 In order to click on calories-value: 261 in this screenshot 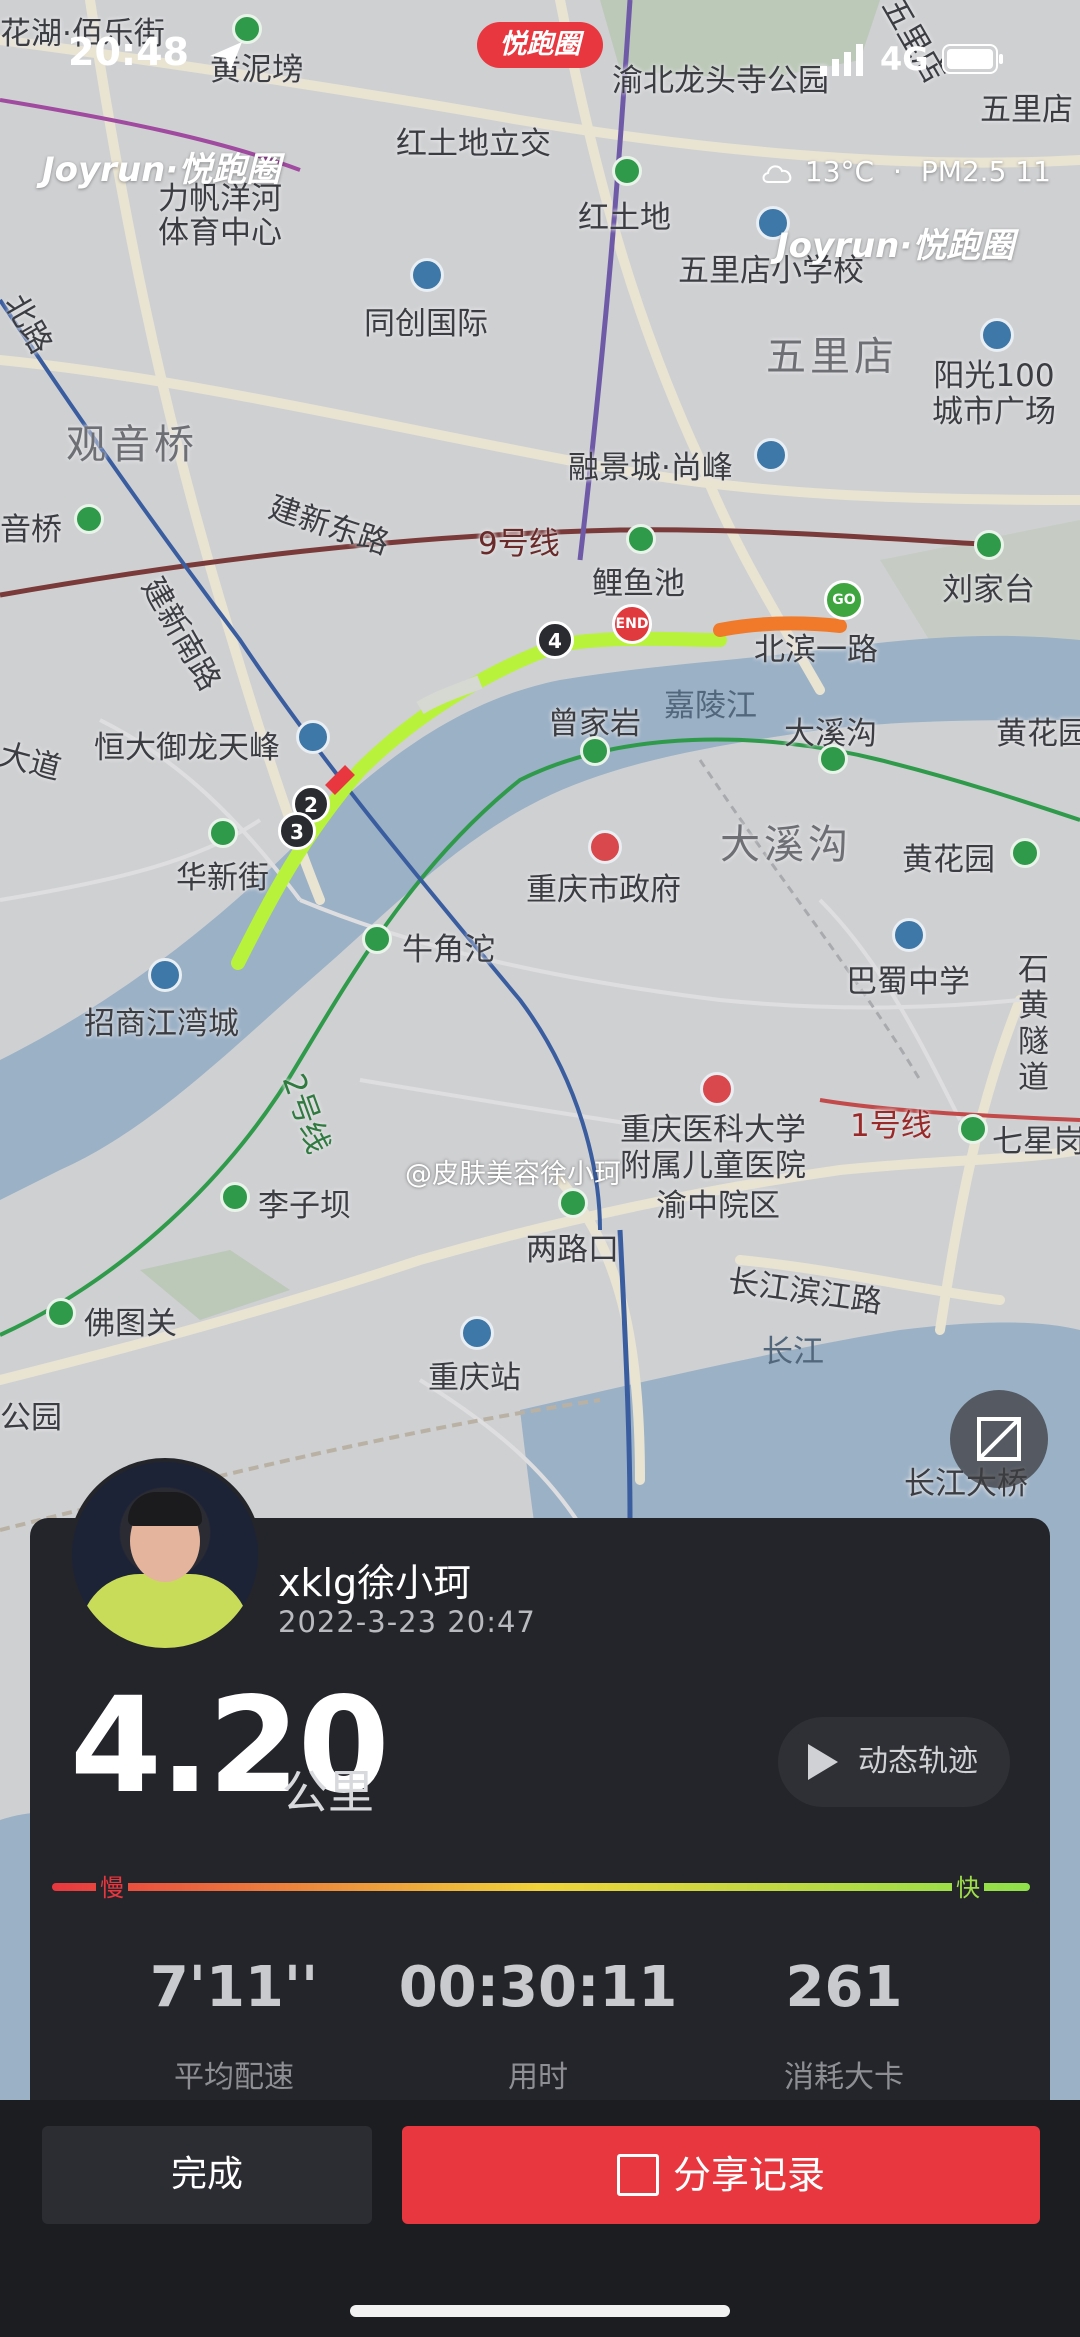, I will do `click(844, 1987)`.